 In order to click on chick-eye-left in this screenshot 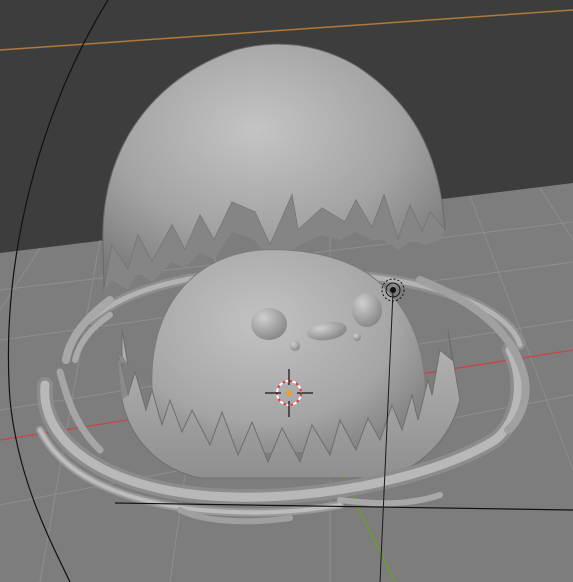, I will do `click(269, 324)`.